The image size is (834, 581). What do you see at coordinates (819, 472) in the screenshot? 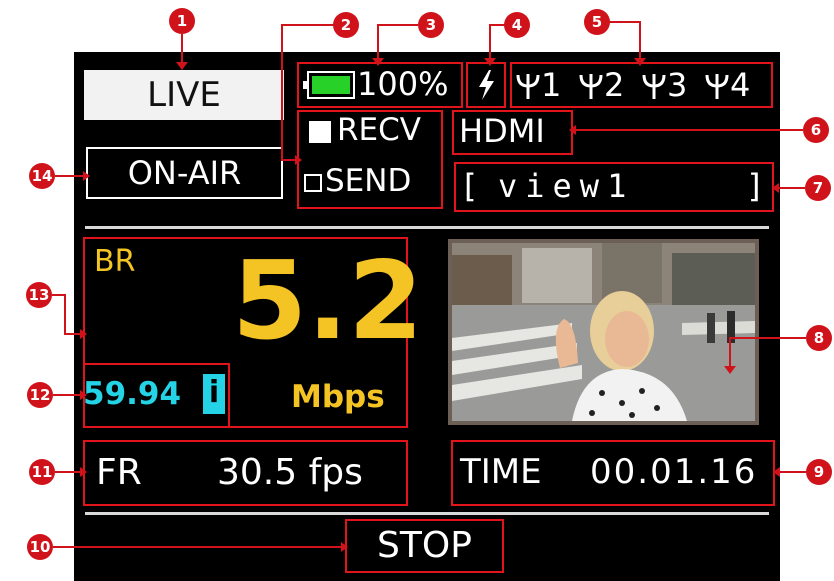
I see `callout-9: 9` at bounding box center [819, 472].